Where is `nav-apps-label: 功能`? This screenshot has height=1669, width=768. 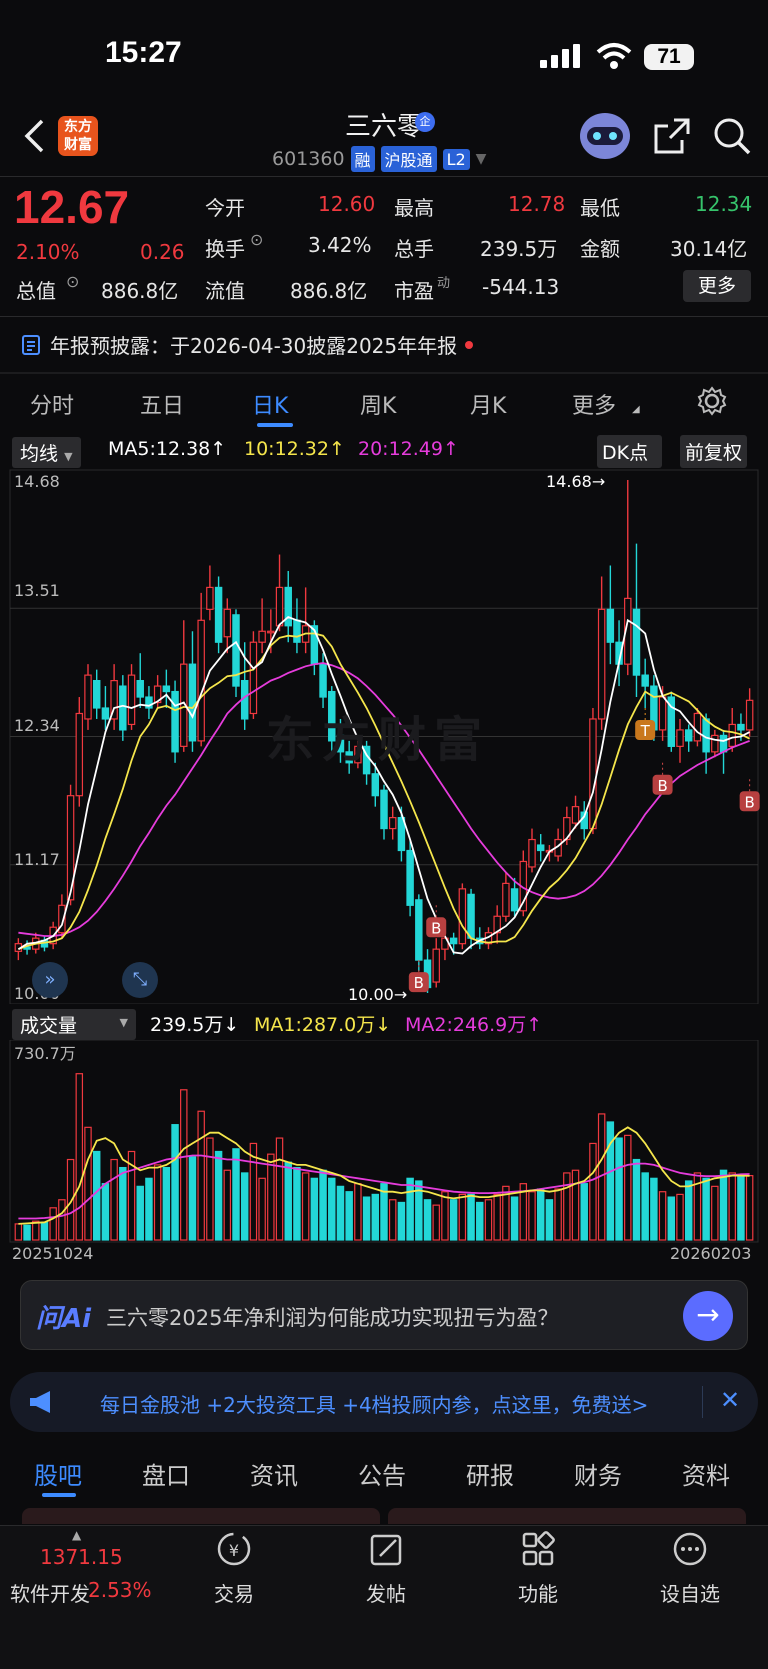 nav-apps-label: 功能 is located at coordinates (538, 1592).